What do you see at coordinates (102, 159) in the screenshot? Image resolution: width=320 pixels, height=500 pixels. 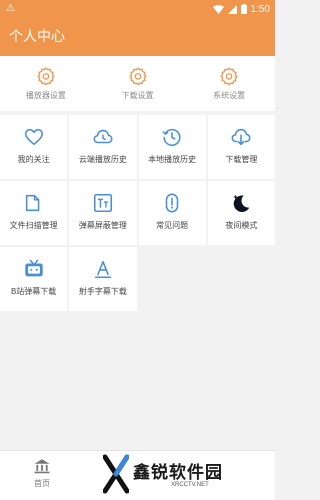 I see `cloud-history-label: 云端播放历史` at bounding box center [102, 159].